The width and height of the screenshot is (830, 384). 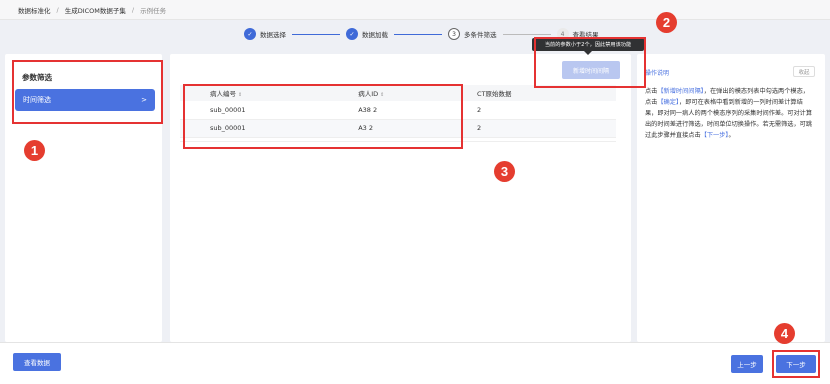 I want to click on breadcrumb-item: 生成DICOM数据子集, so click(x=95, y=10).